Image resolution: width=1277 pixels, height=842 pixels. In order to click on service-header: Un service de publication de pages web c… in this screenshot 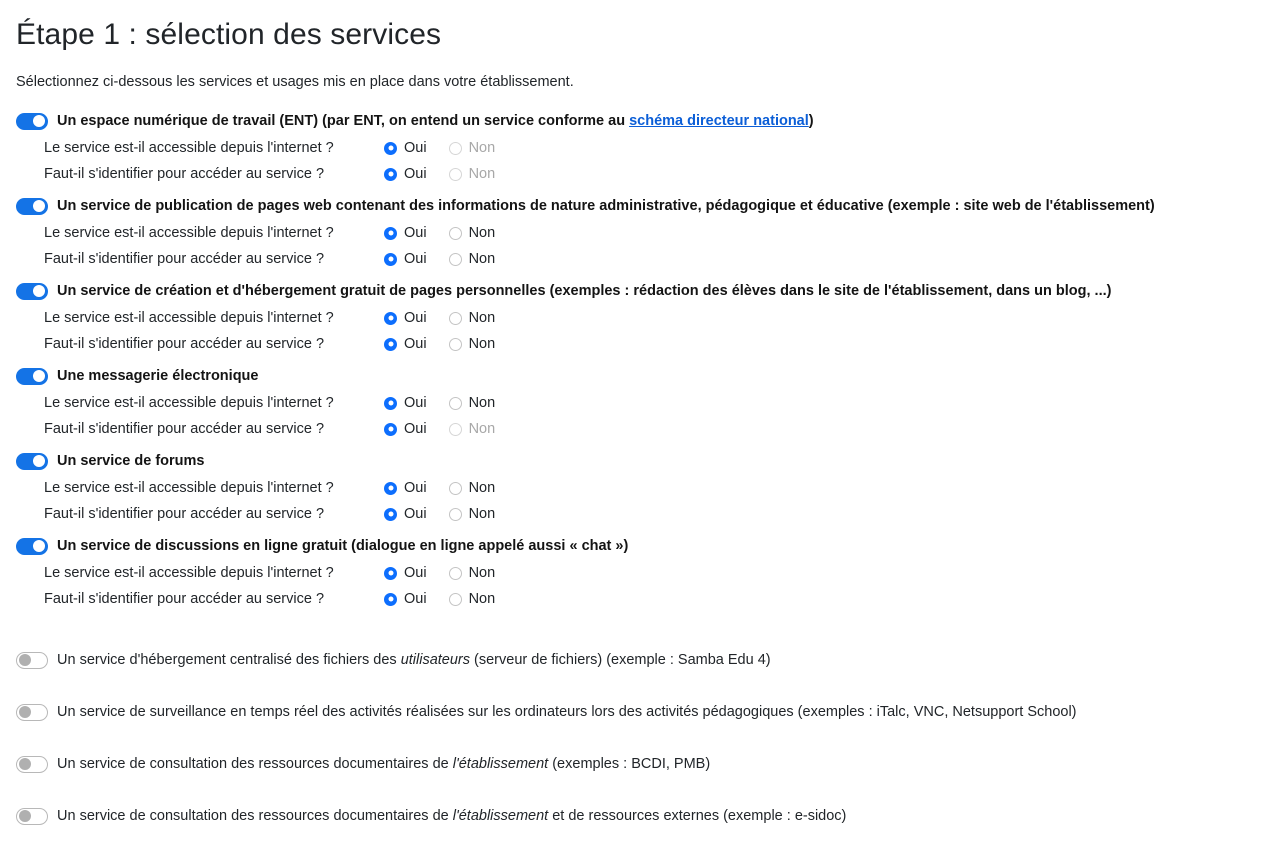, I will do `click(646, 206)`.